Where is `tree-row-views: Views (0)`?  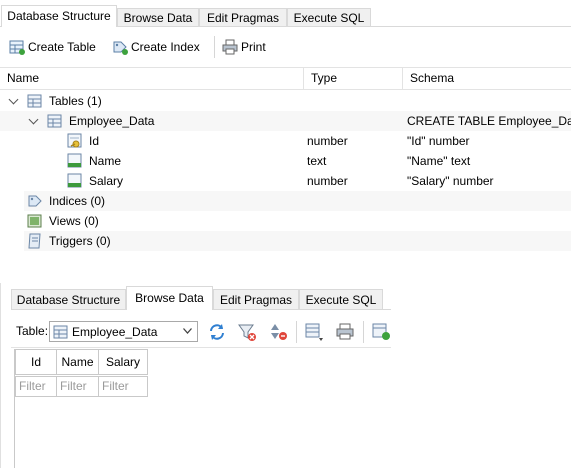
tree-row-views: Views (0) is located at coordinates (285, 221).